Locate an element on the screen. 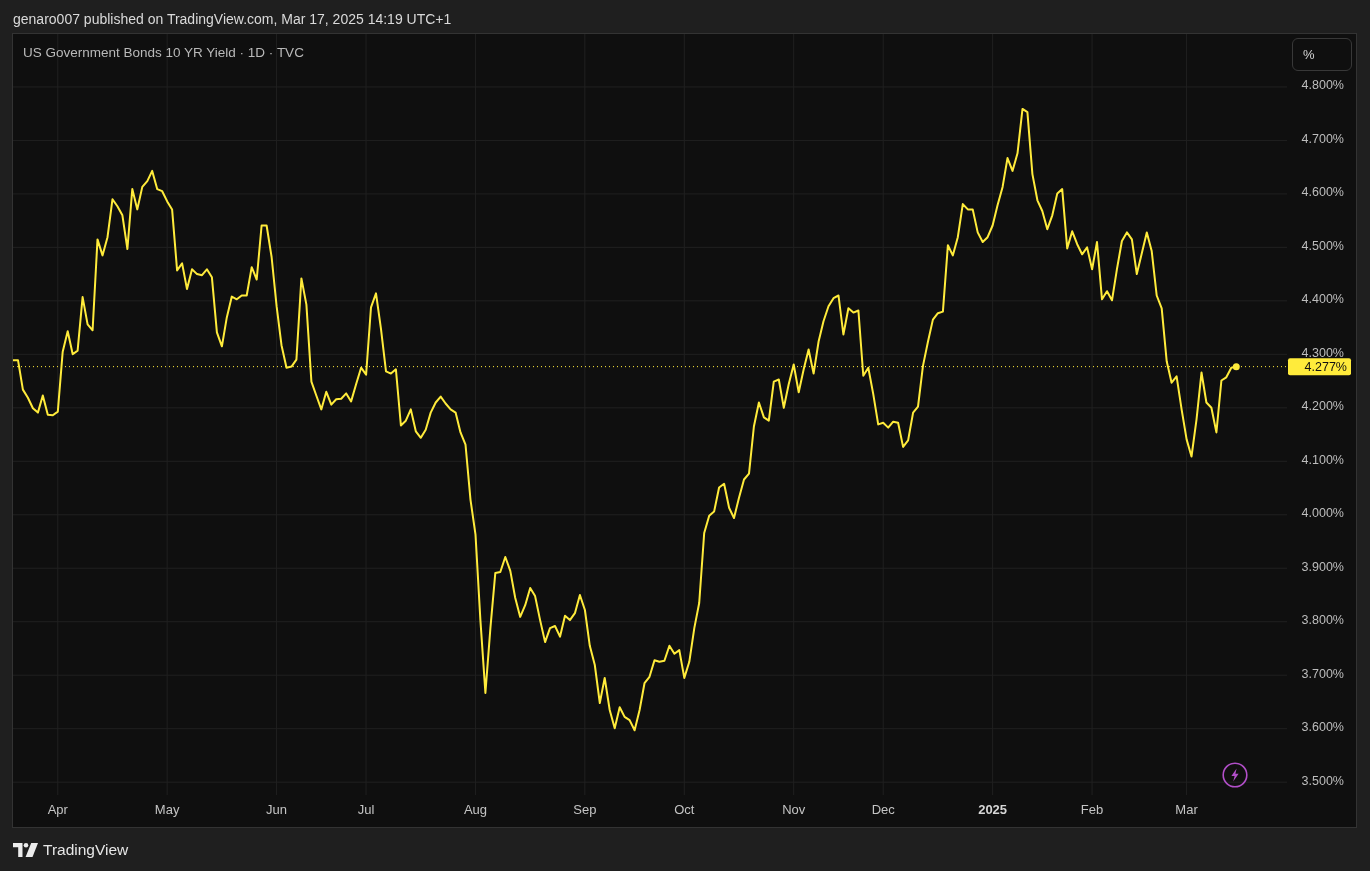 This screenshot has height=871, width=1370. time-axis-label: Sep is located at coordinates (585, 809).